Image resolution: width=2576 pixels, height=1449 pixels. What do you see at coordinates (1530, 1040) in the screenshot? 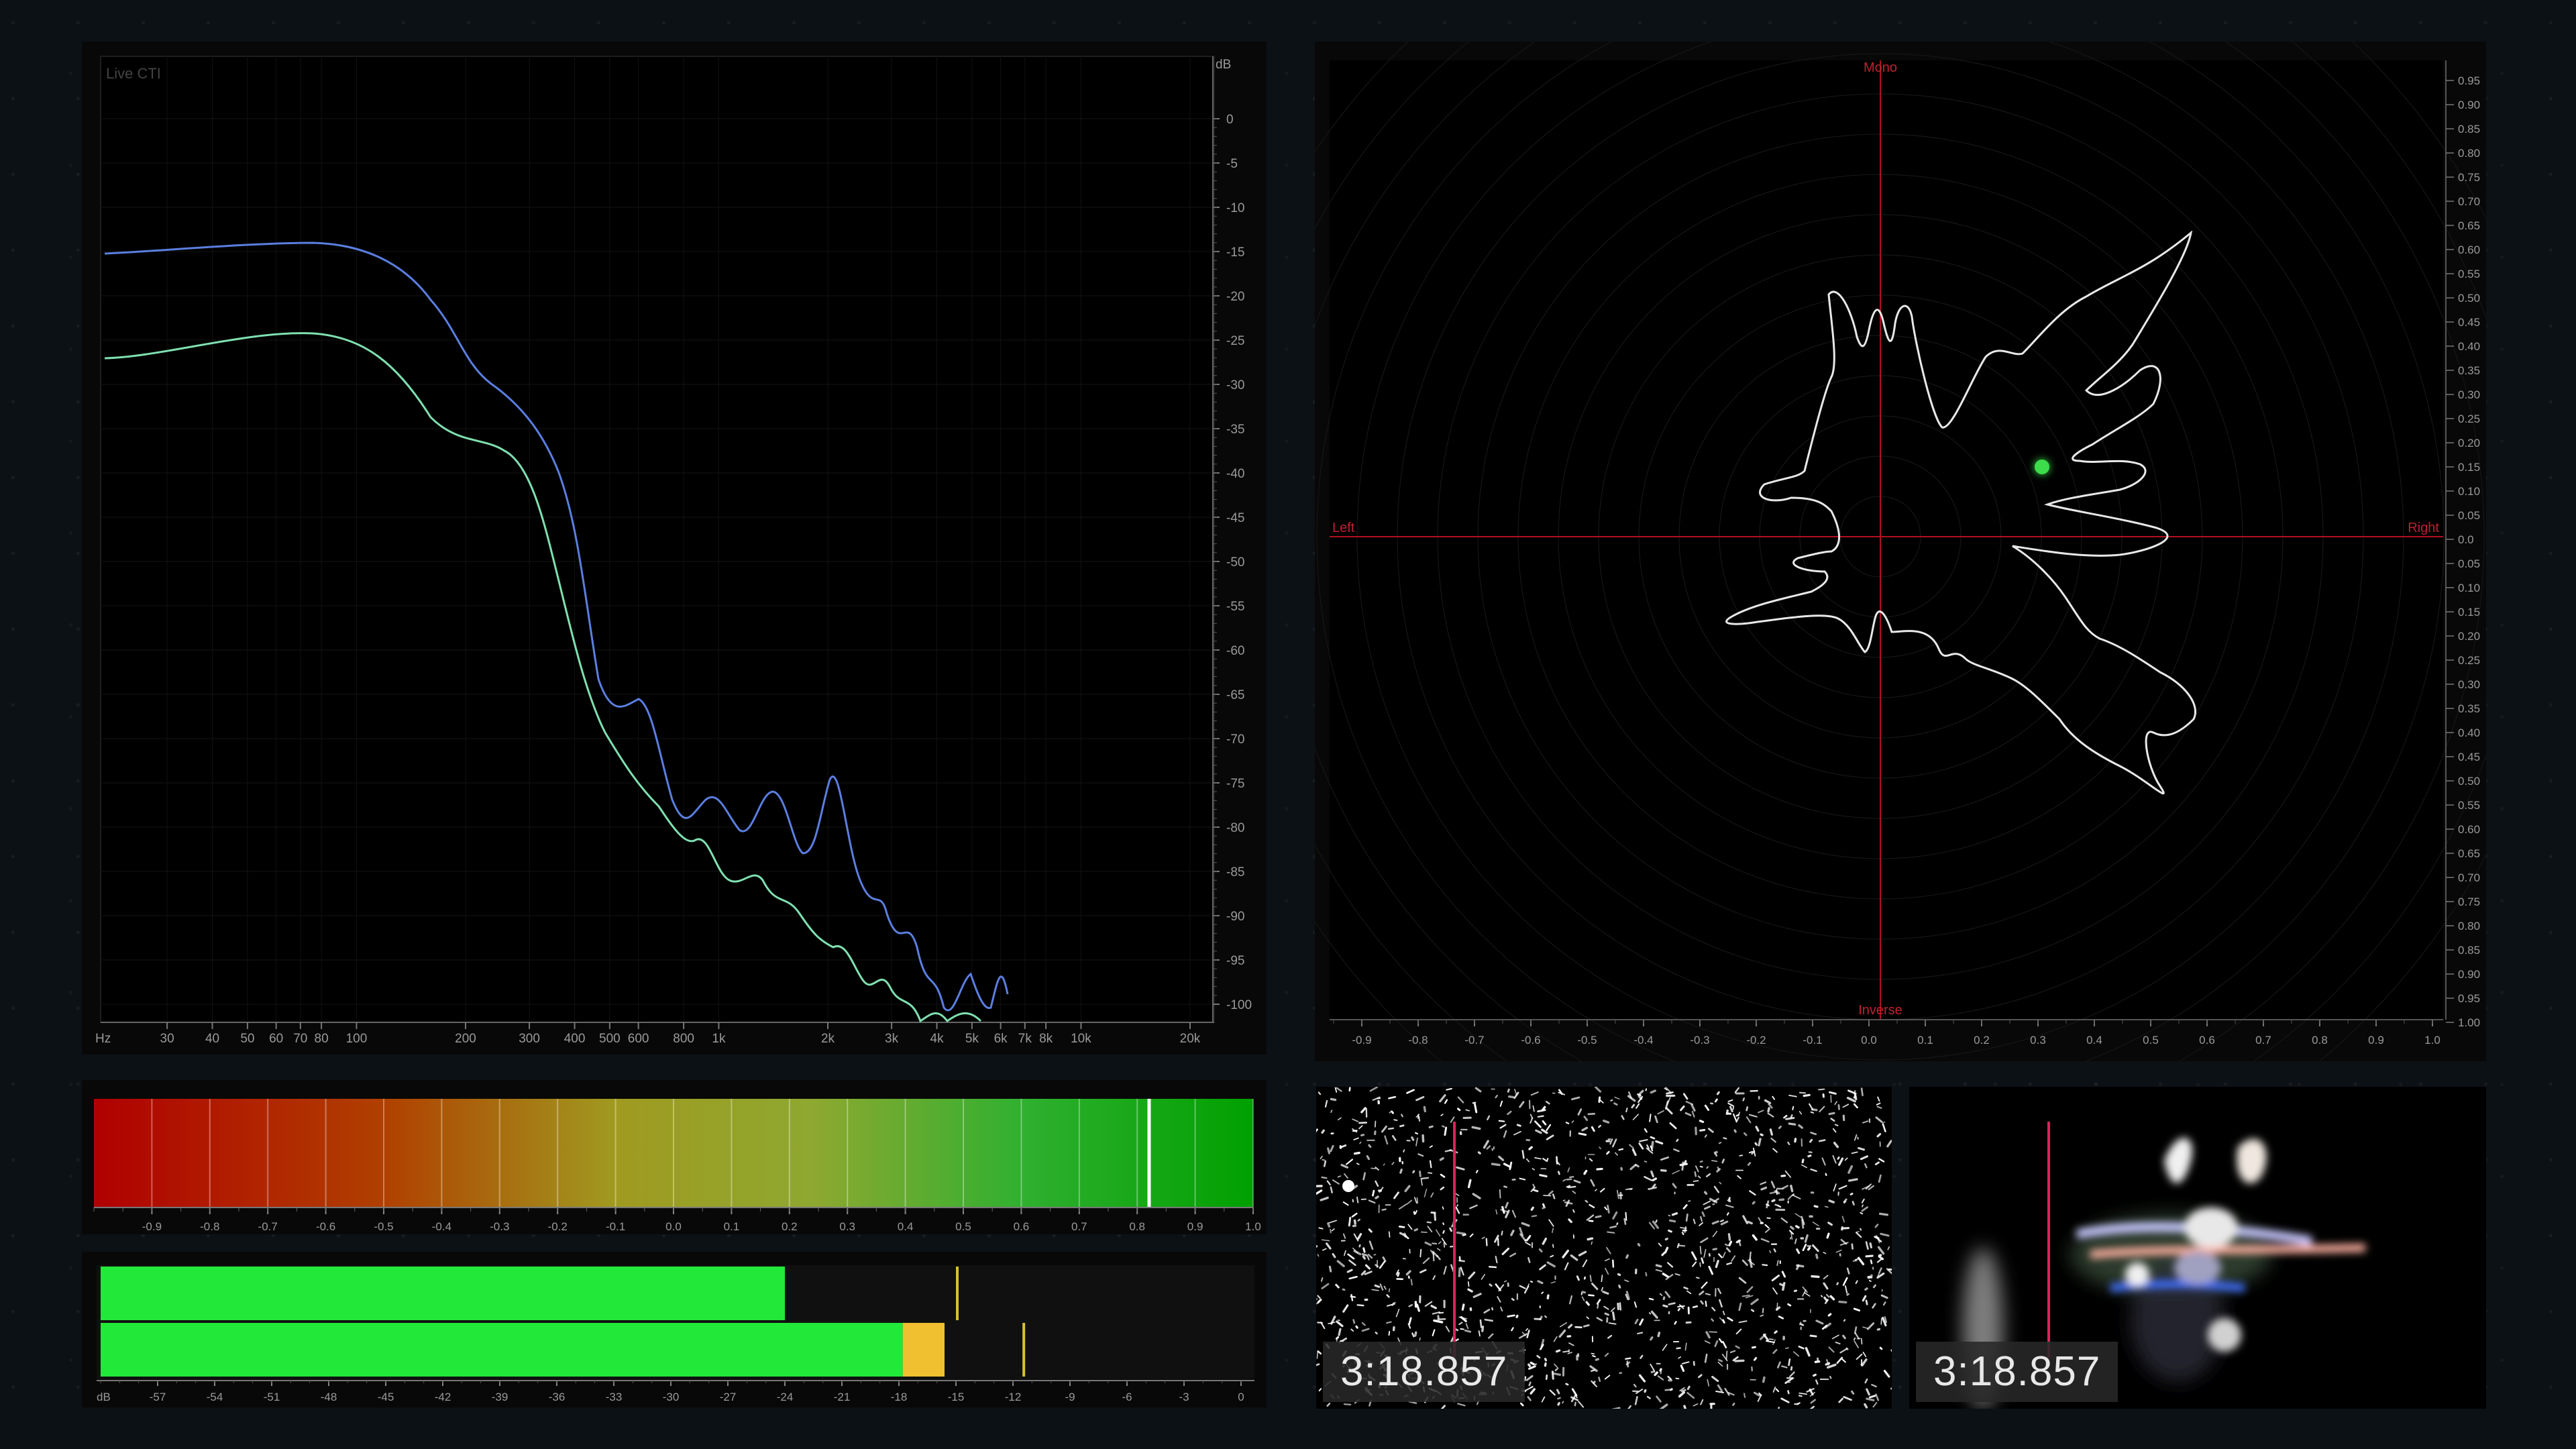
I see `vectorscope-x-tick: -0.6` at bounding box center [1530, 1040].